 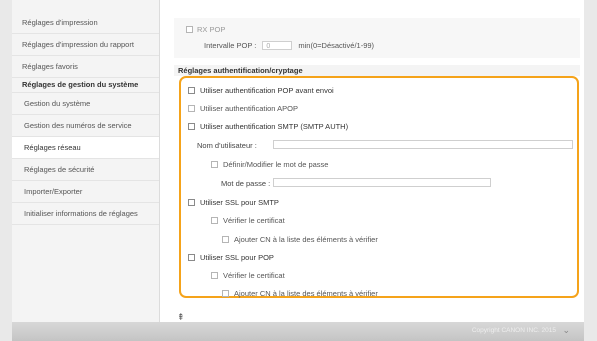 What do you see at coordinates (85, 214) in the screenshot?
I see `sidebar-item-initialize-settings: Initialiser informations de réglages` at bounding box center [85, 214].